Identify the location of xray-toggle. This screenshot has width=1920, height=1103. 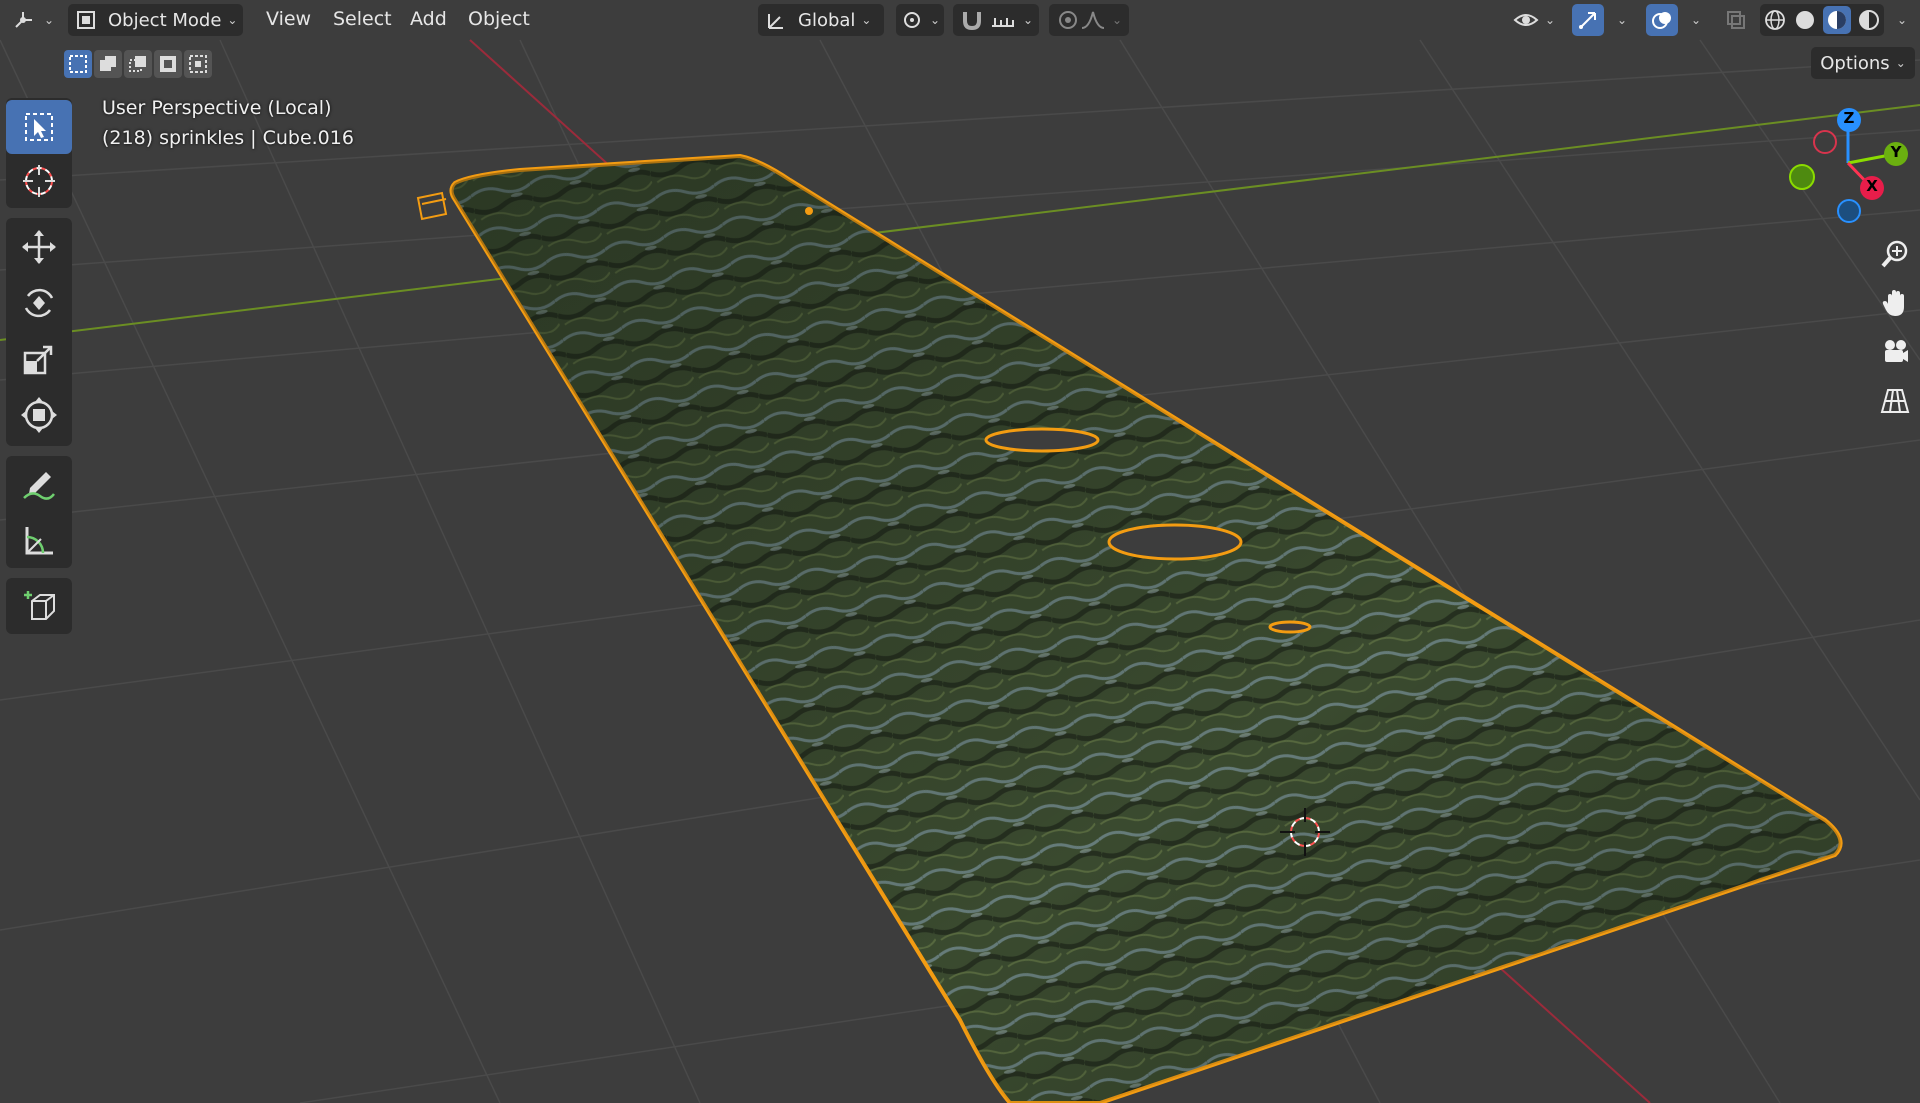
(1736, 20).